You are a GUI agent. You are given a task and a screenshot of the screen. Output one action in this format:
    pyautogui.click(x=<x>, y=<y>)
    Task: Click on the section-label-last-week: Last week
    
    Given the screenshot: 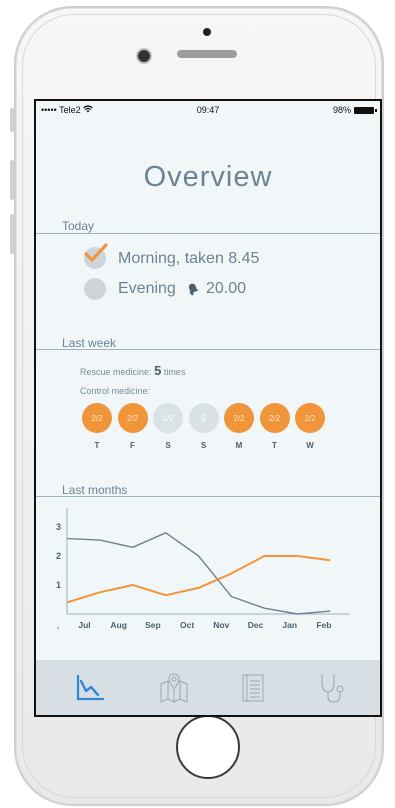 What is the action you would take?
    pyautogui.click(x=89, y=343)
    